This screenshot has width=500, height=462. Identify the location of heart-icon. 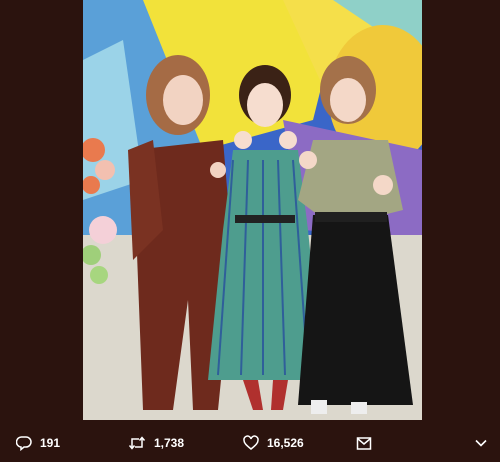
(251, 443).